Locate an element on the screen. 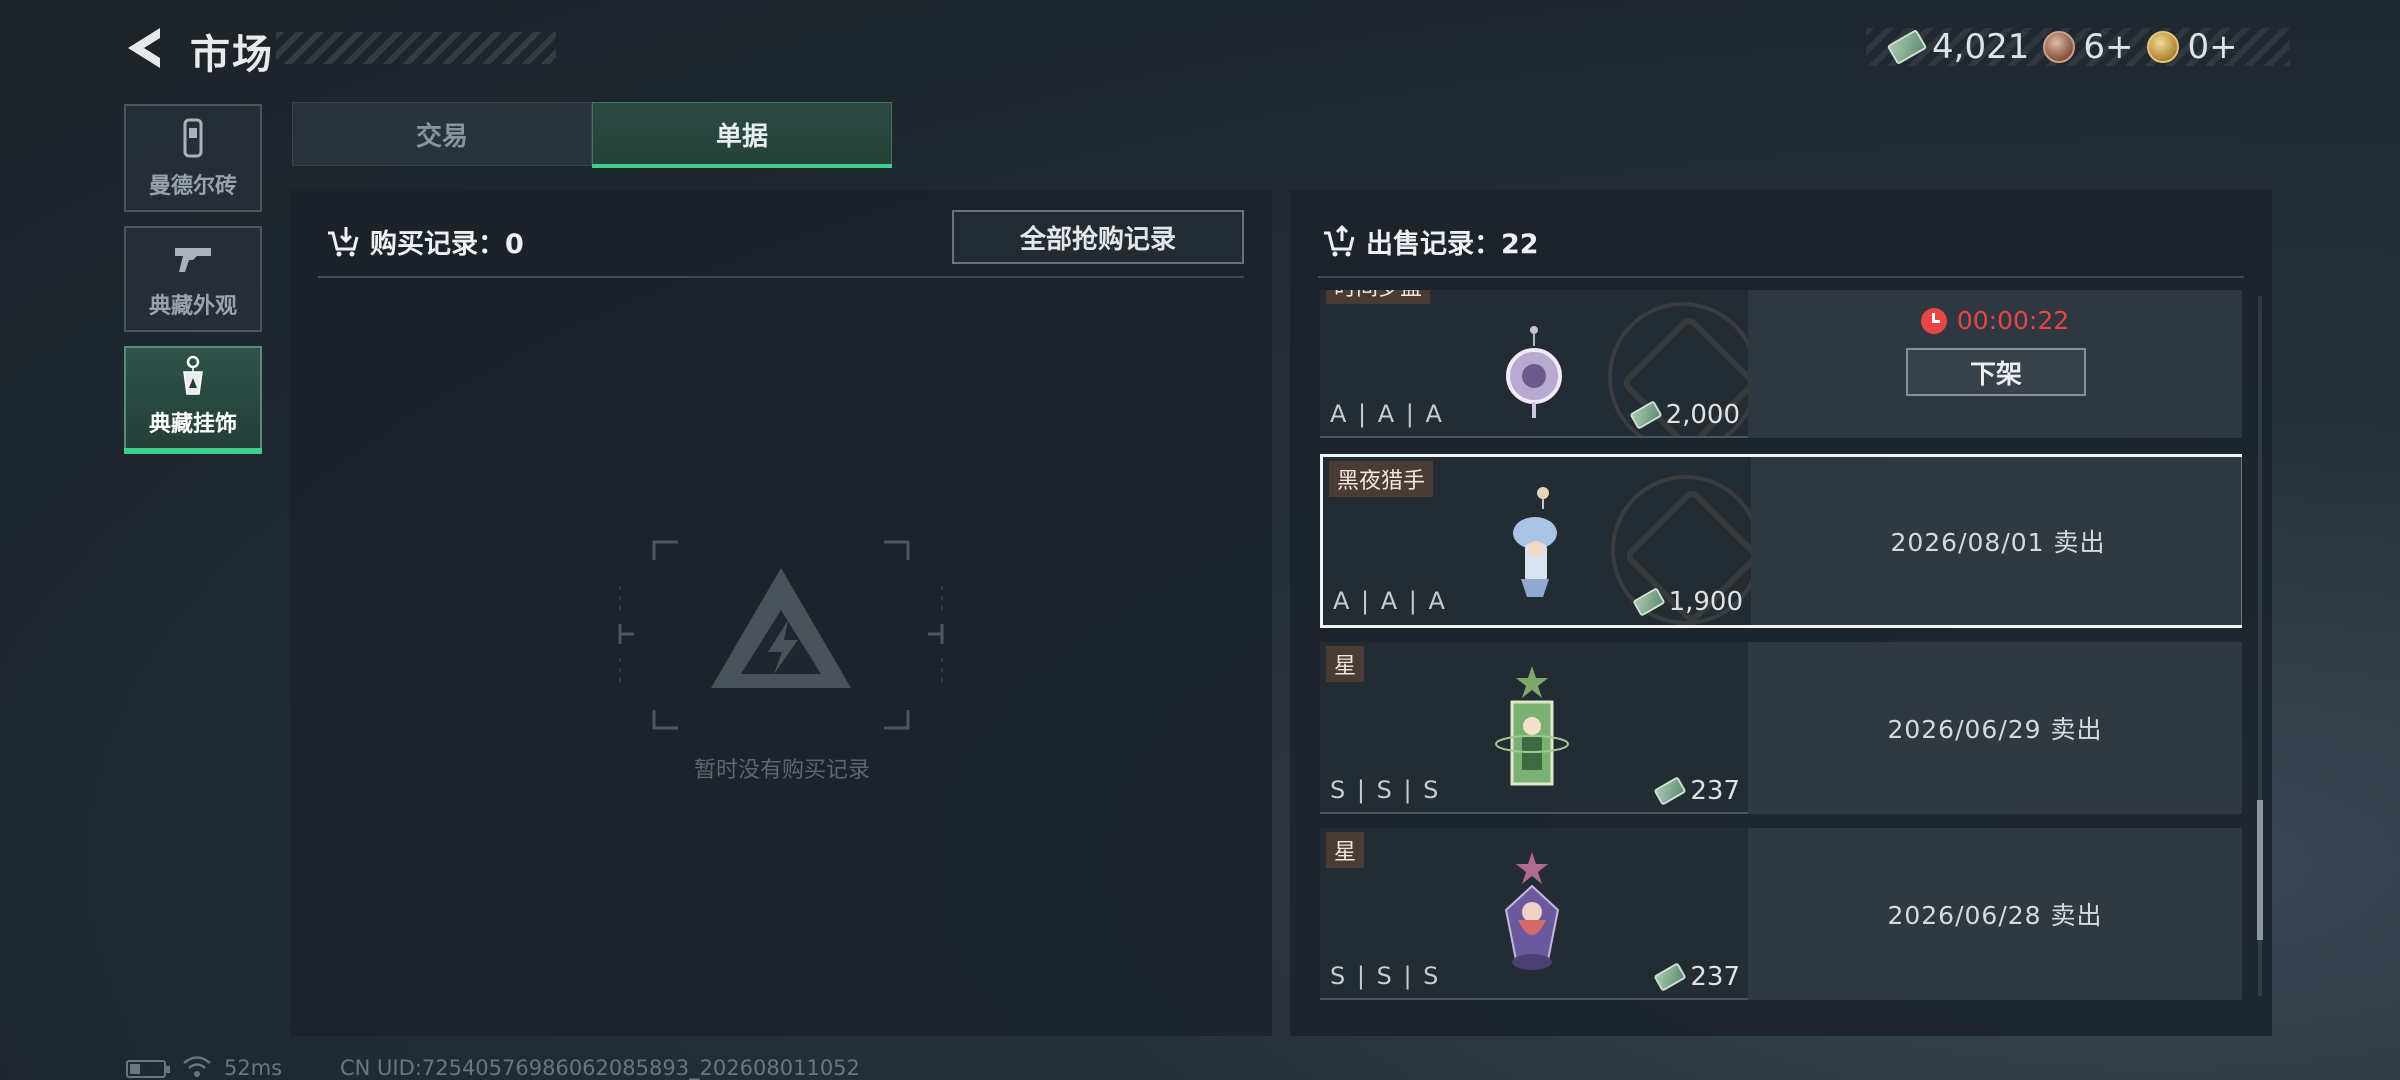  sold-date: 2026/06/29 卖出 is located at coordinates (1995, 729).